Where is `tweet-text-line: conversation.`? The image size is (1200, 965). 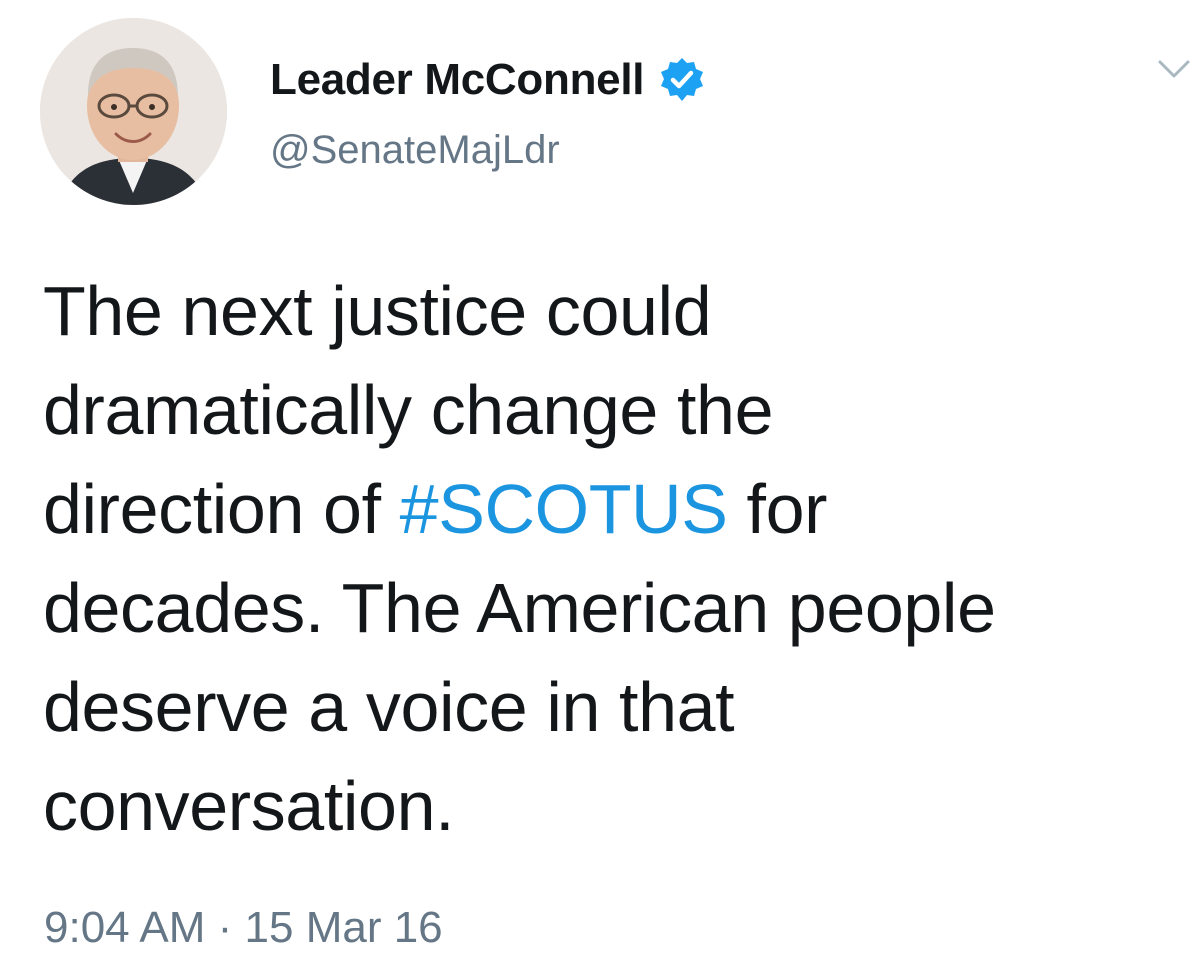 tweet-text-line: conversation. is located at coordinates (249, 806).